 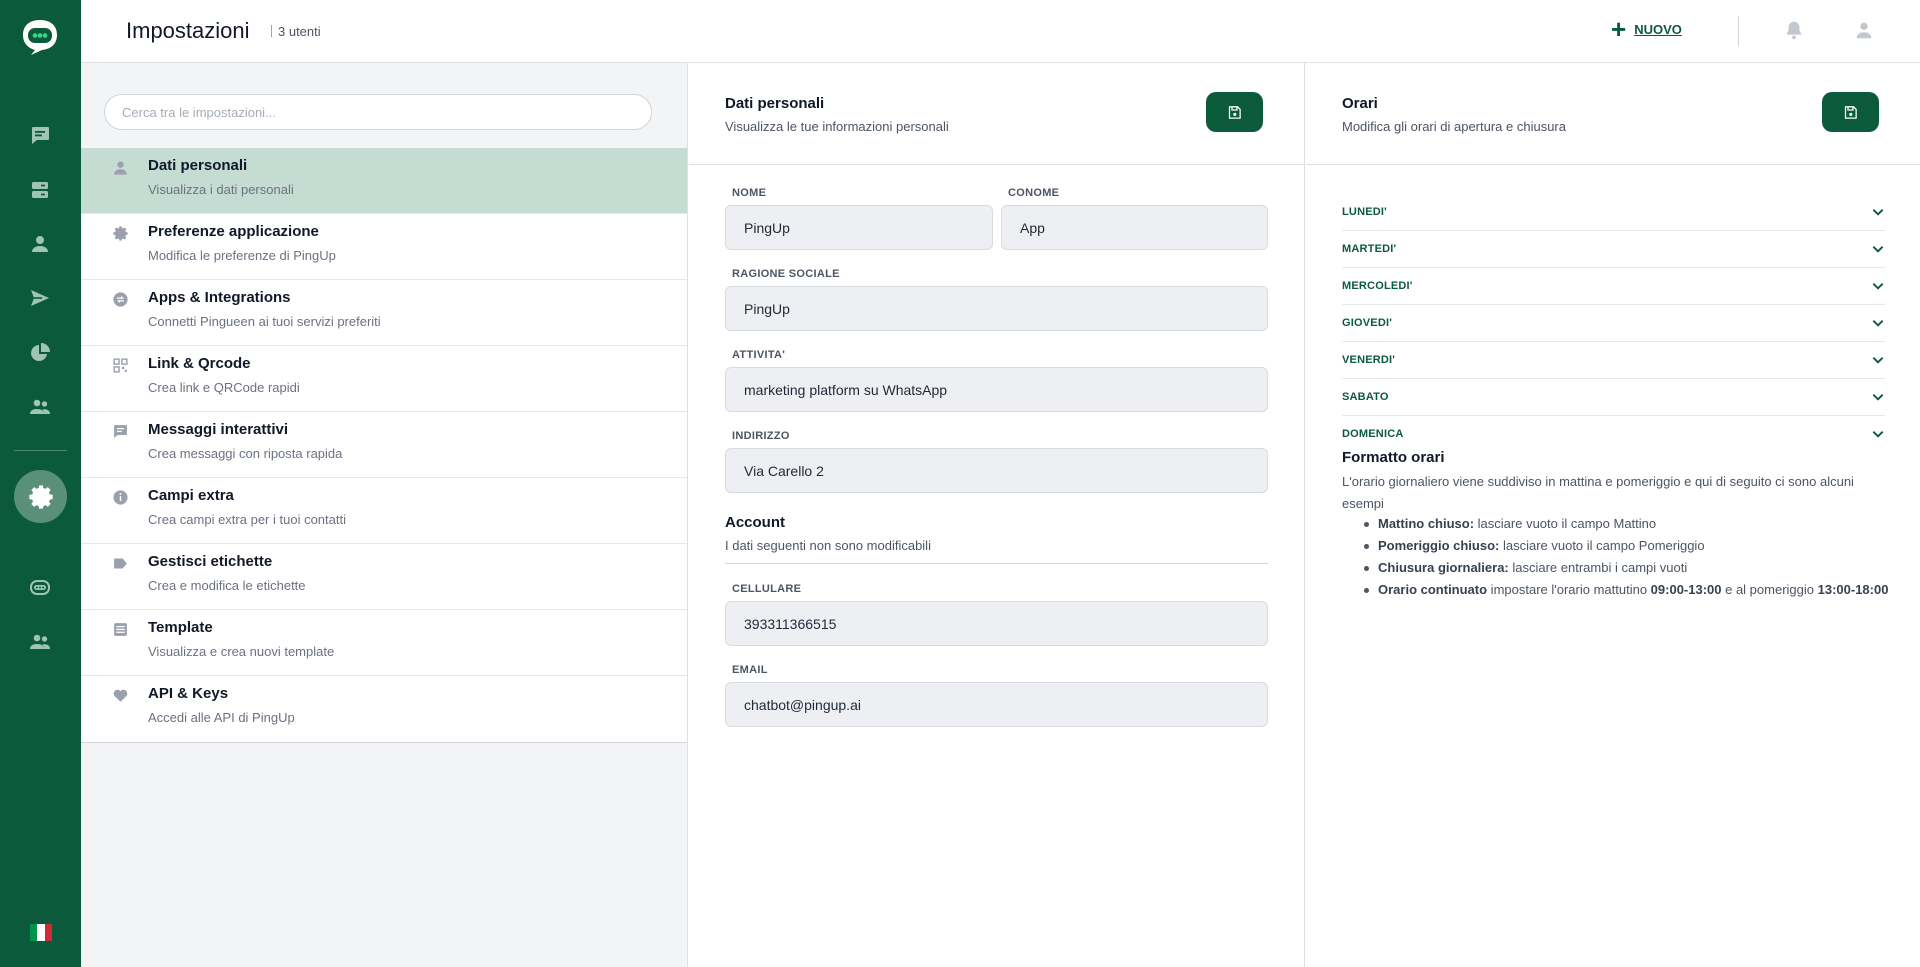 What do you see at coordinates (1769, 589) in the screenshot?
I see `example-text: e al pomeriggio` at bounding box center [1769, 589].